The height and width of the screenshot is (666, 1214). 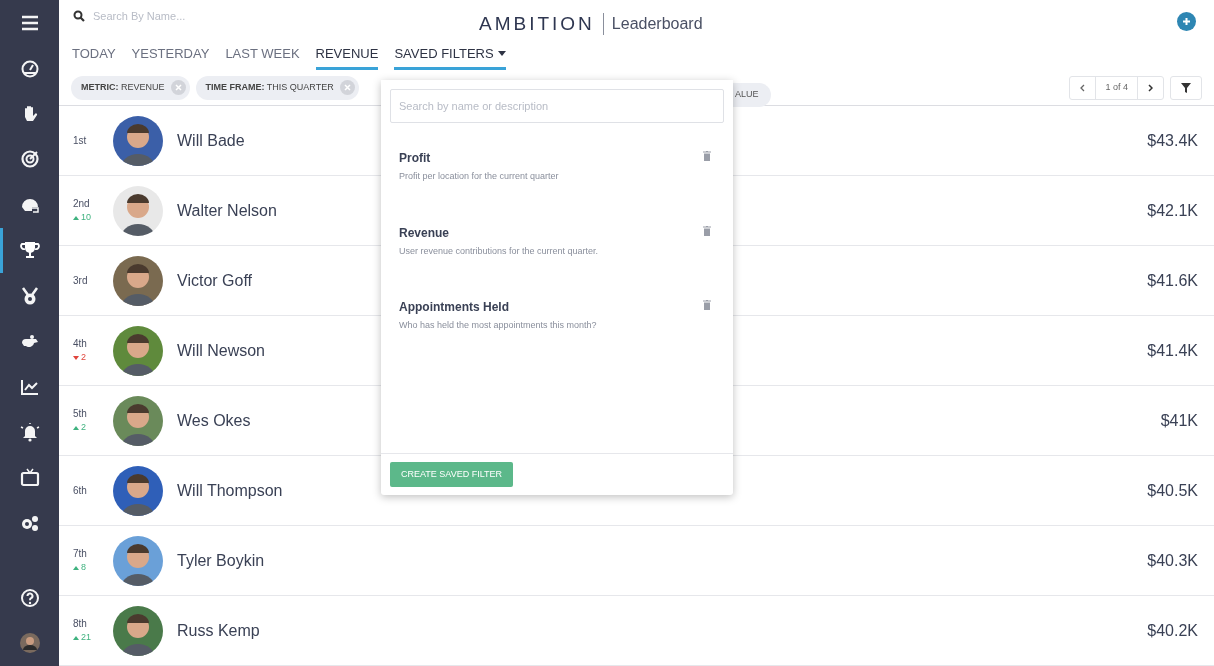 What do you see at coordinates (1172, 630) in the screenshot?
I see `revenue-value: $40.2K` at bounding box center [1172, 630].